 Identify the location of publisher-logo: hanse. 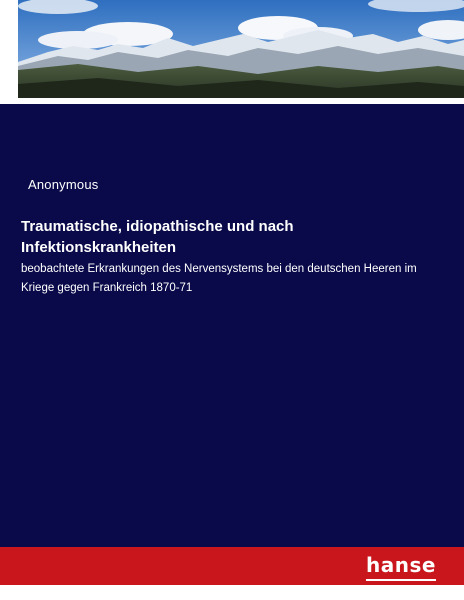
(401, 565).